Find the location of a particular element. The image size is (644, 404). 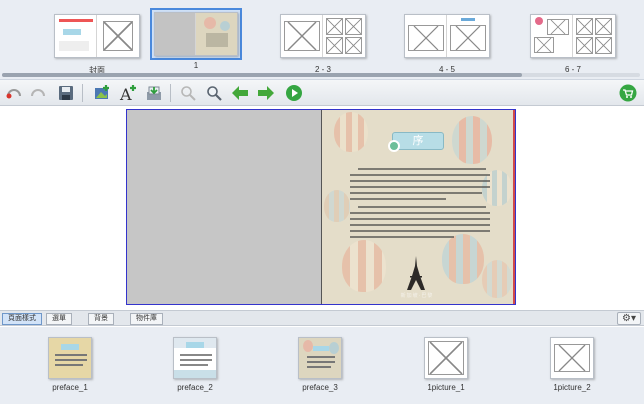

panel-tabbar: 頁面樣式 選單 背景 物件庫 ⚙▾ is located at coordinates (322, 318).